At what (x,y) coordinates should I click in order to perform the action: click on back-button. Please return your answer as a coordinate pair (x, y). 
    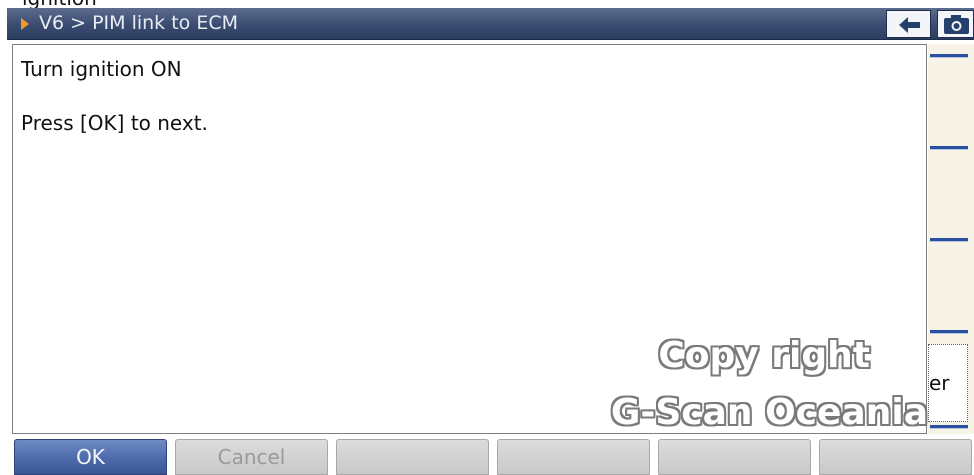
    Looking at the image, I should click on (908, 24).